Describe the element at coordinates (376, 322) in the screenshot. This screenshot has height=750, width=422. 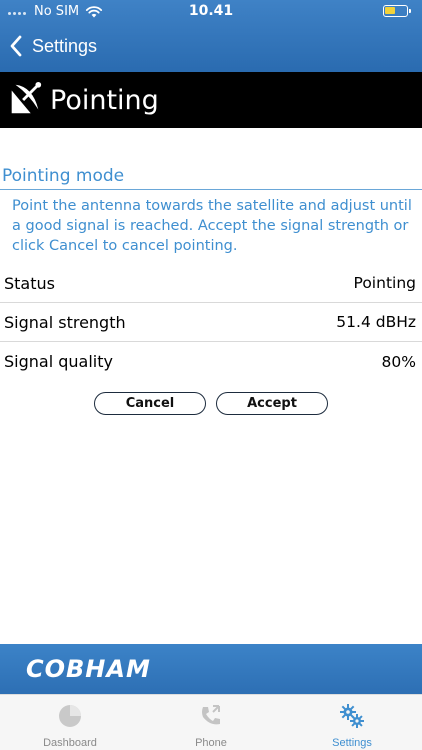
I see `signal-strength-value: 51.4 dBHz` at that location.